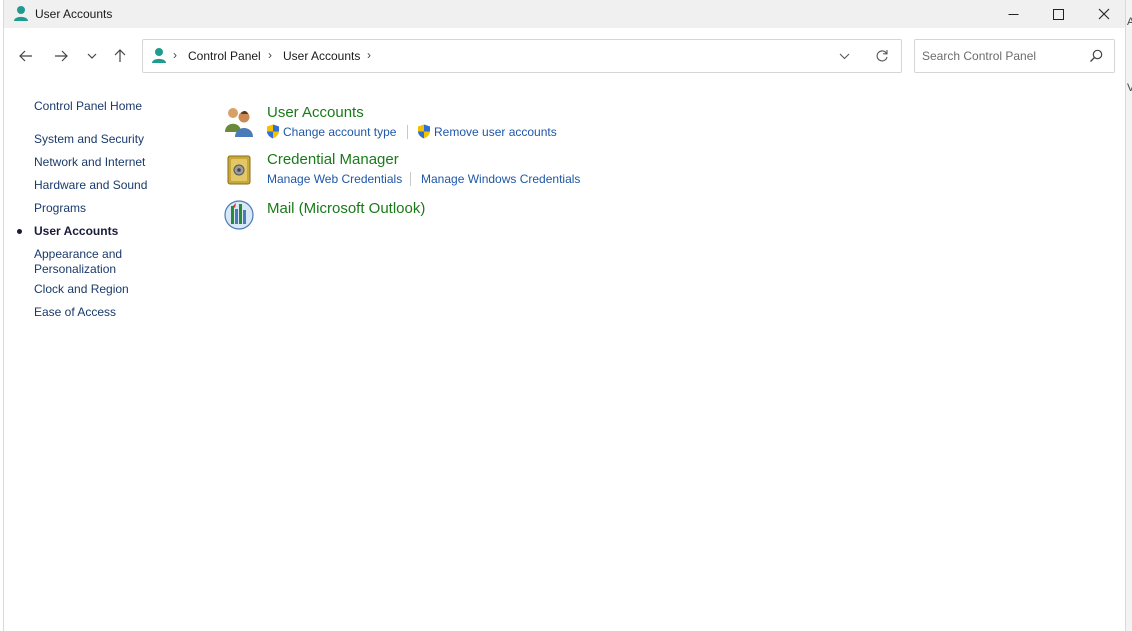 The image size is (1132, 631). I want to click on minimize-button, so click(1013, 14).